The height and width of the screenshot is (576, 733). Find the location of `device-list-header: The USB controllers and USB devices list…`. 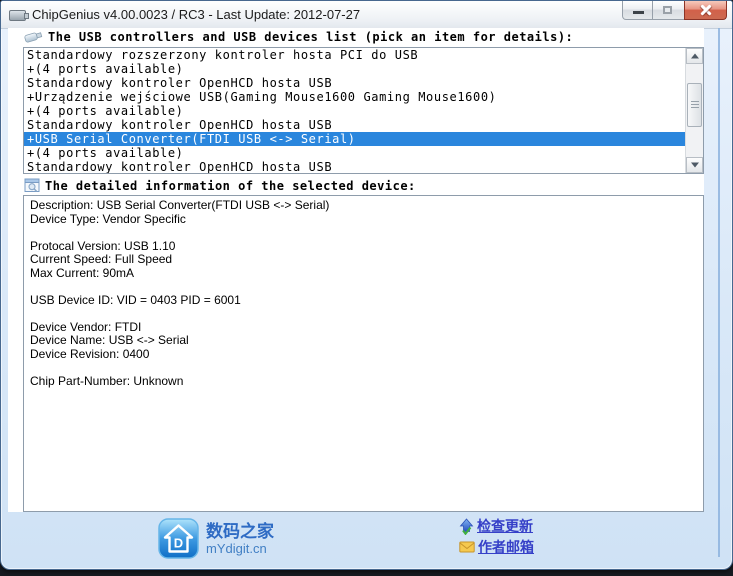

device-list-header: The USB controllers and USB devices list… is located at coordinates (298, 37).